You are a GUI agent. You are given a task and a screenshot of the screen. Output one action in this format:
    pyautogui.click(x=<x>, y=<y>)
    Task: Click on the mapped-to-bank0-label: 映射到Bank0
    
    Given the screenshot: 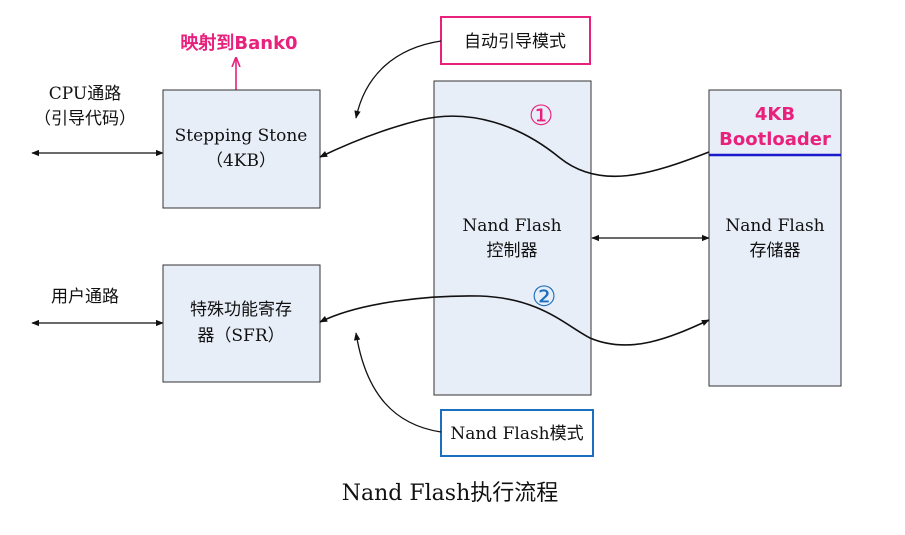 What is the action you would take?
    pyautogui.click(x=238, y=43)
    